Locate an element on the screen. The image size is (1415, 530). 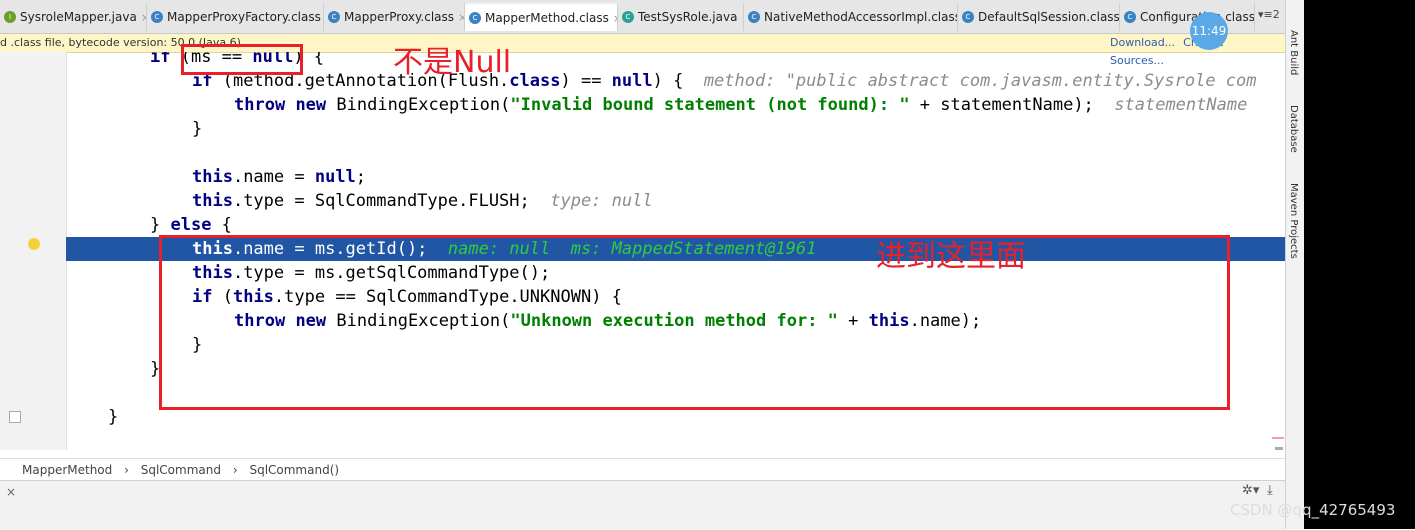
tab-label: NativeMethodAccessorImpl.class is located at coordinates (861, 17).